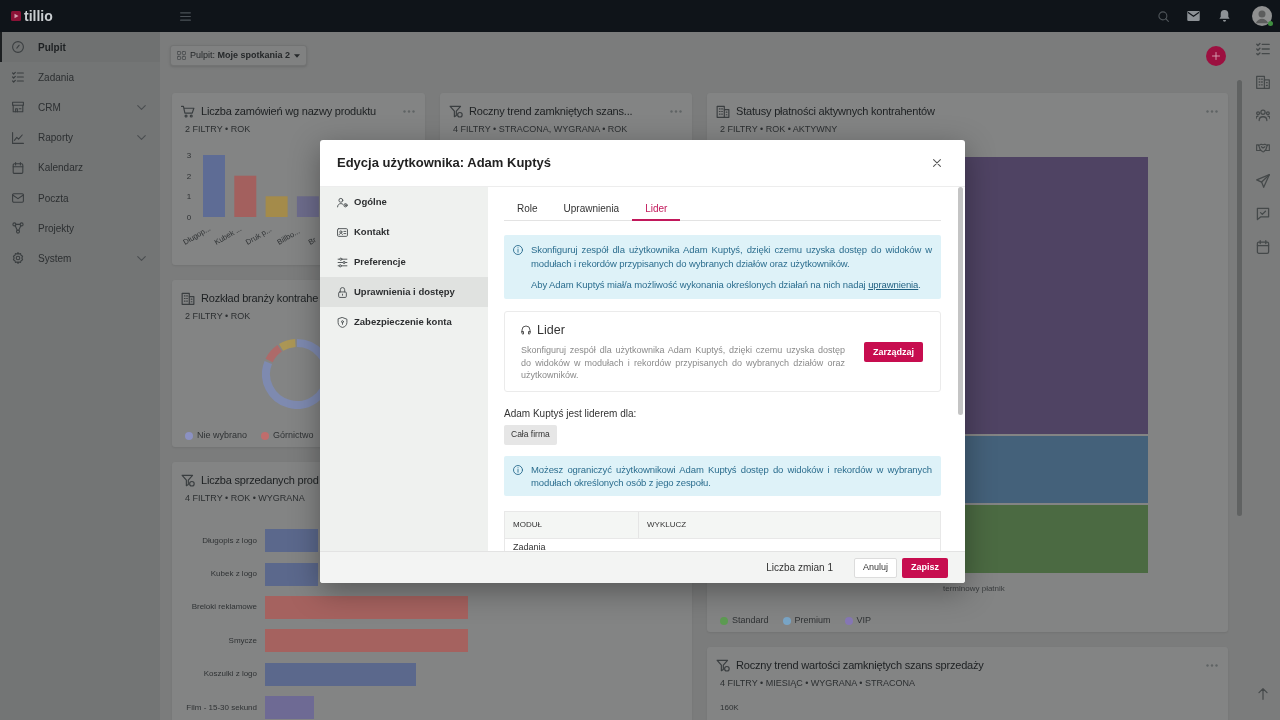  Describe the element at coordinates (181, 55) in the screenshot. I see `grid-icon` at that location.